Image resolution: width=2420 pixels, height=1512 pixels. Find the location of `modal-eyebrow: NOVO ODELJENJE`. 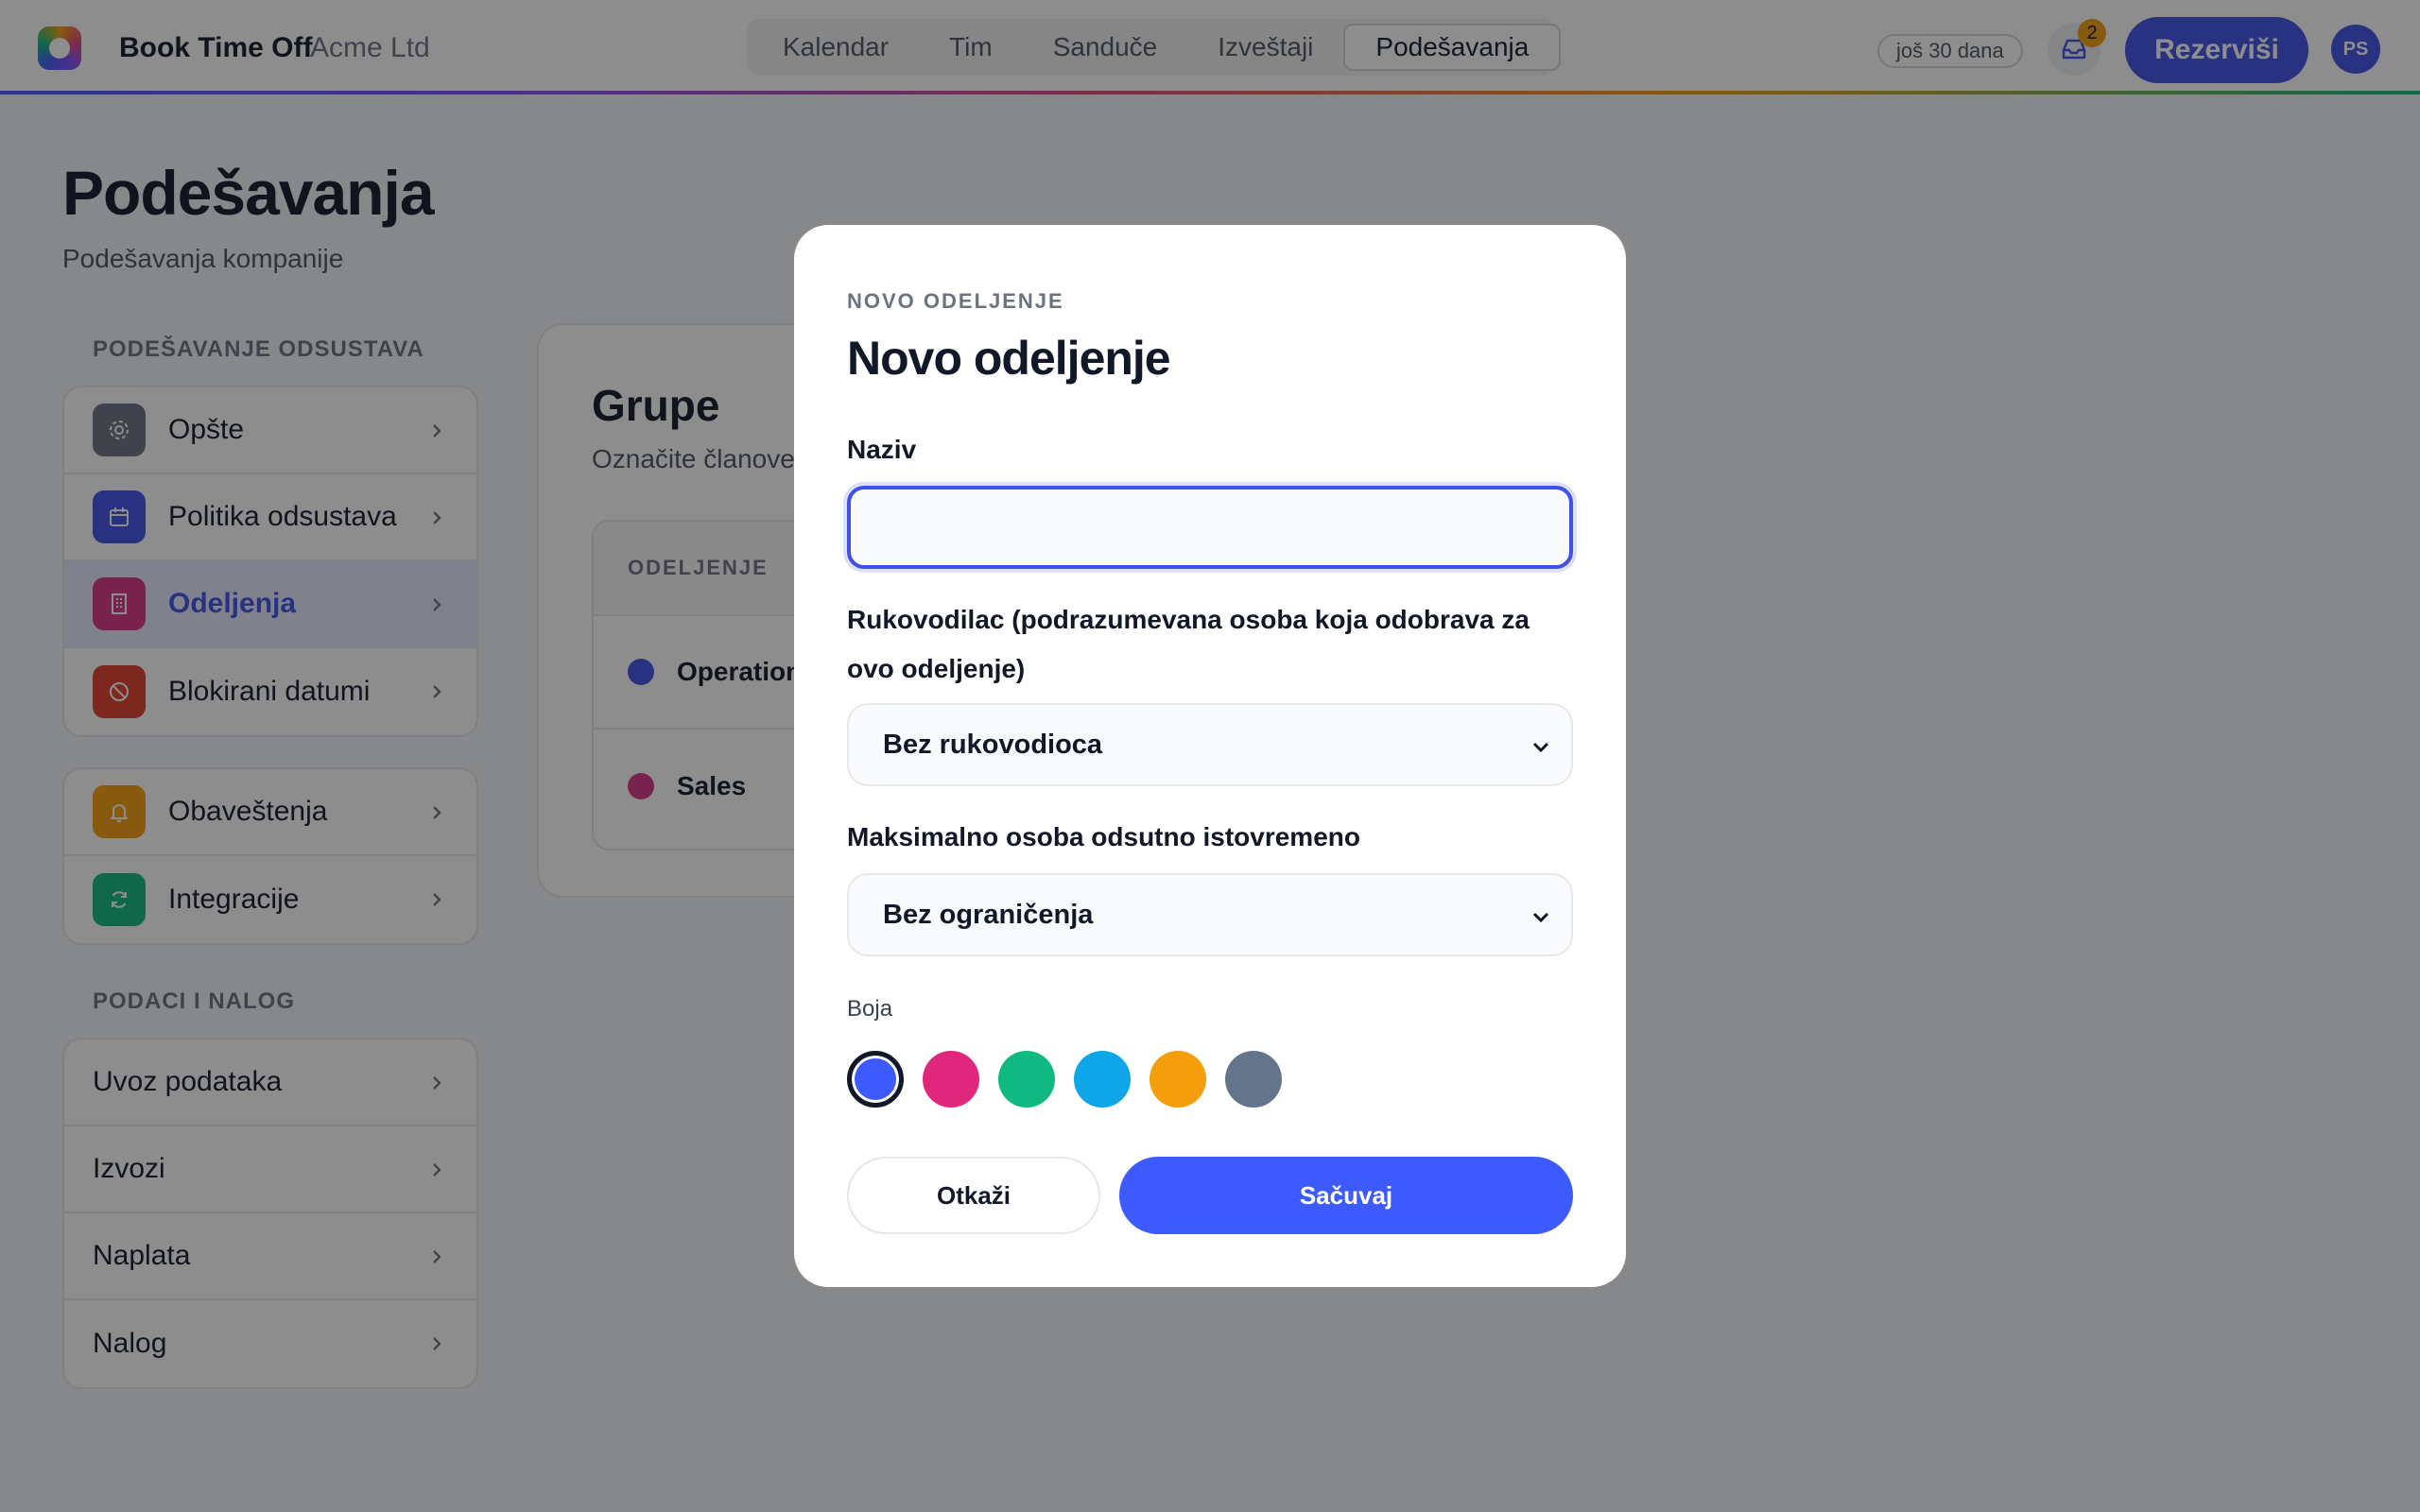

modal-eyebrow: NOVO ODELJENJE is located at coordinates (955, 301).